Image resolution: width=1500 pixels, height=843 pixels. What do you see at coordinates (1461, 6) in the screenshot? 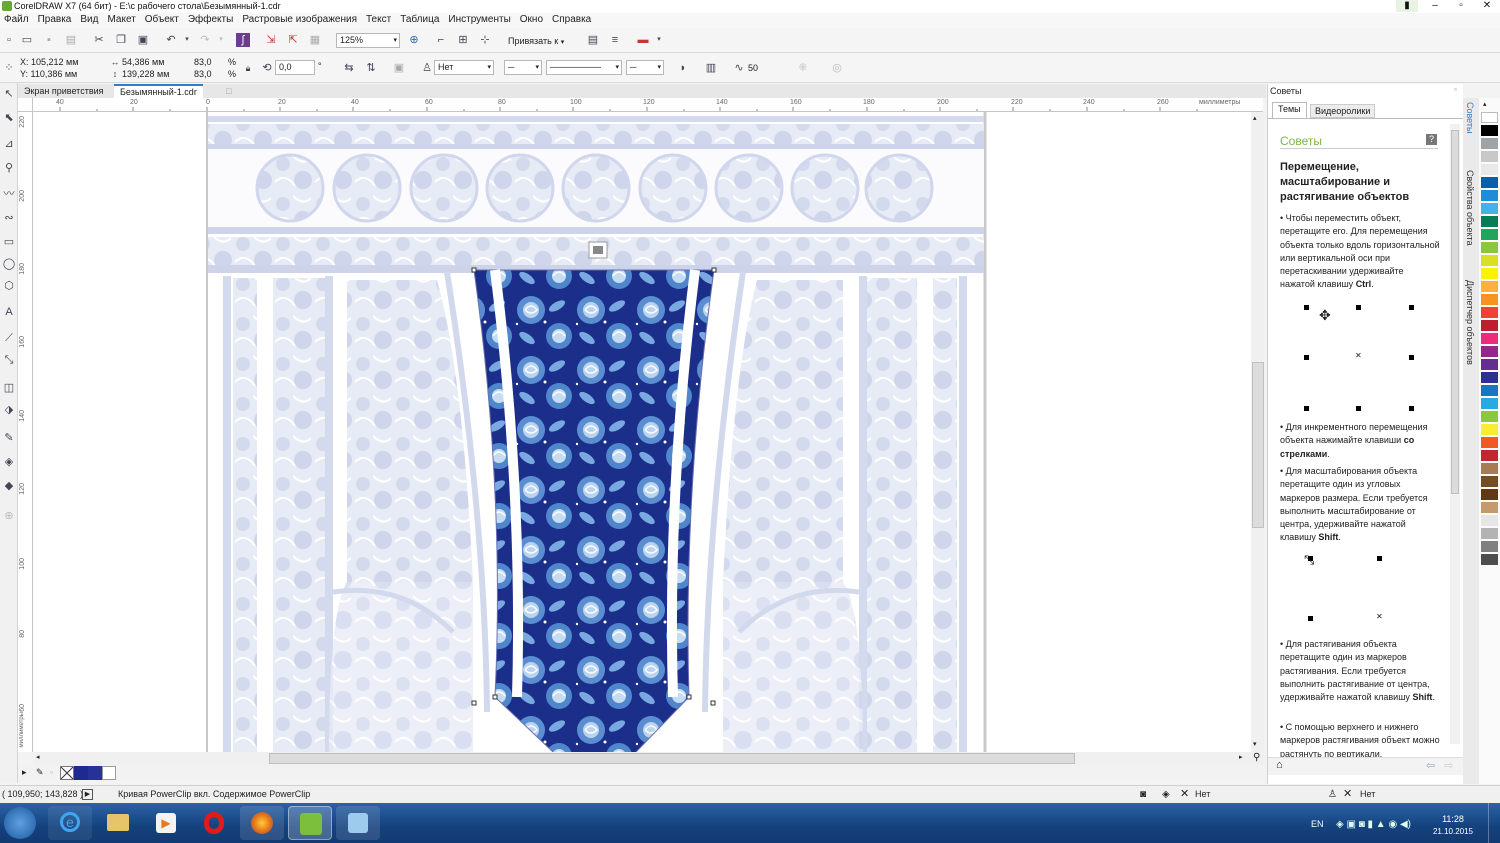
I see `maximize-button: ▫` at bounding box center [1461, 6].